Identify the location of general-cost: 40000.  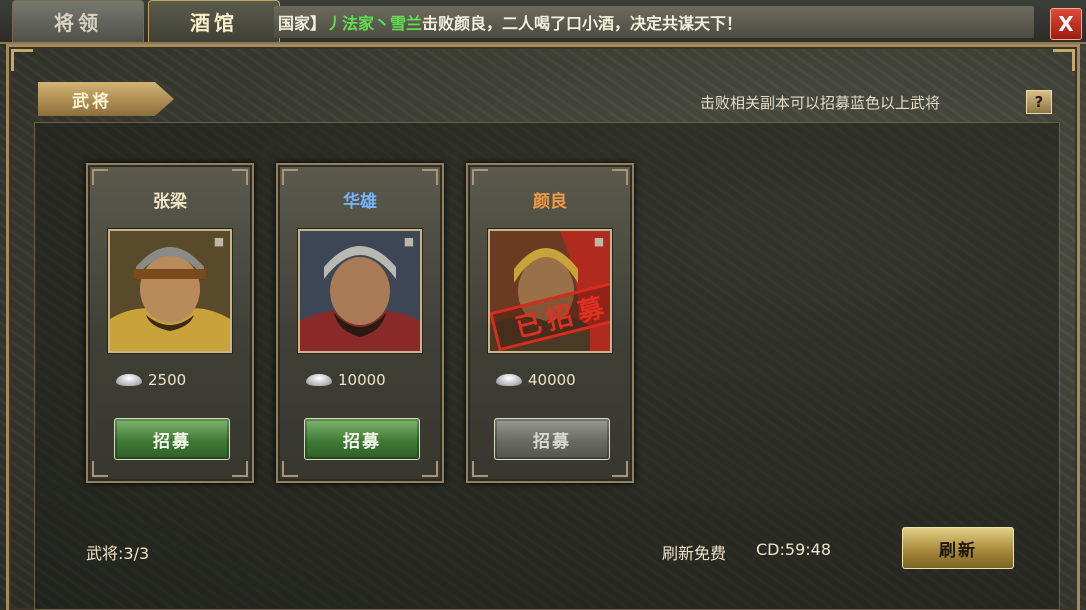
(536, 380).